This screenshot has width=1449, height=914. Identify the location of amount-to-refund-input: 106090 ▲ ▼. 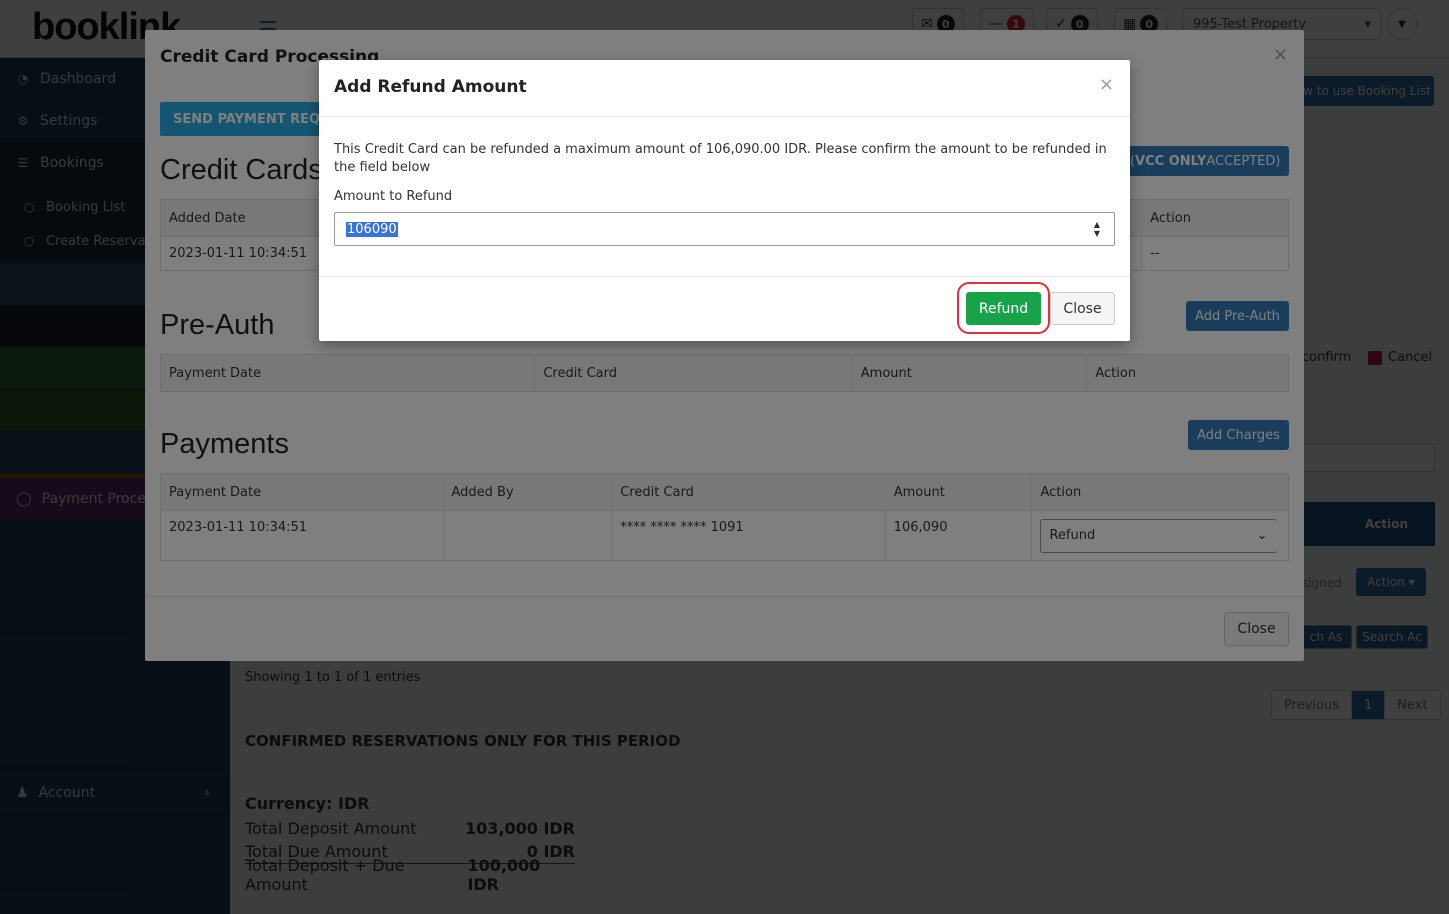
(724, 229).